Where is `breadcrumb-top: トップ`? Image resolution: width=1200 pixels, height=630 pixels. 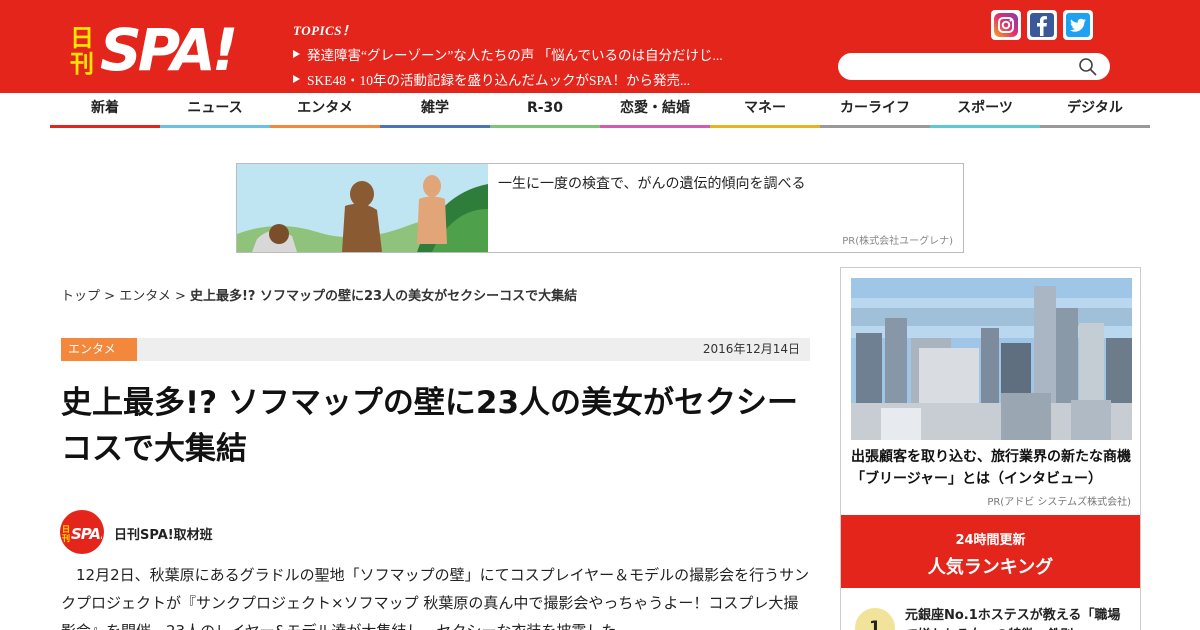
breadcrumb-top: トップ is located at coordinates (80, 296).